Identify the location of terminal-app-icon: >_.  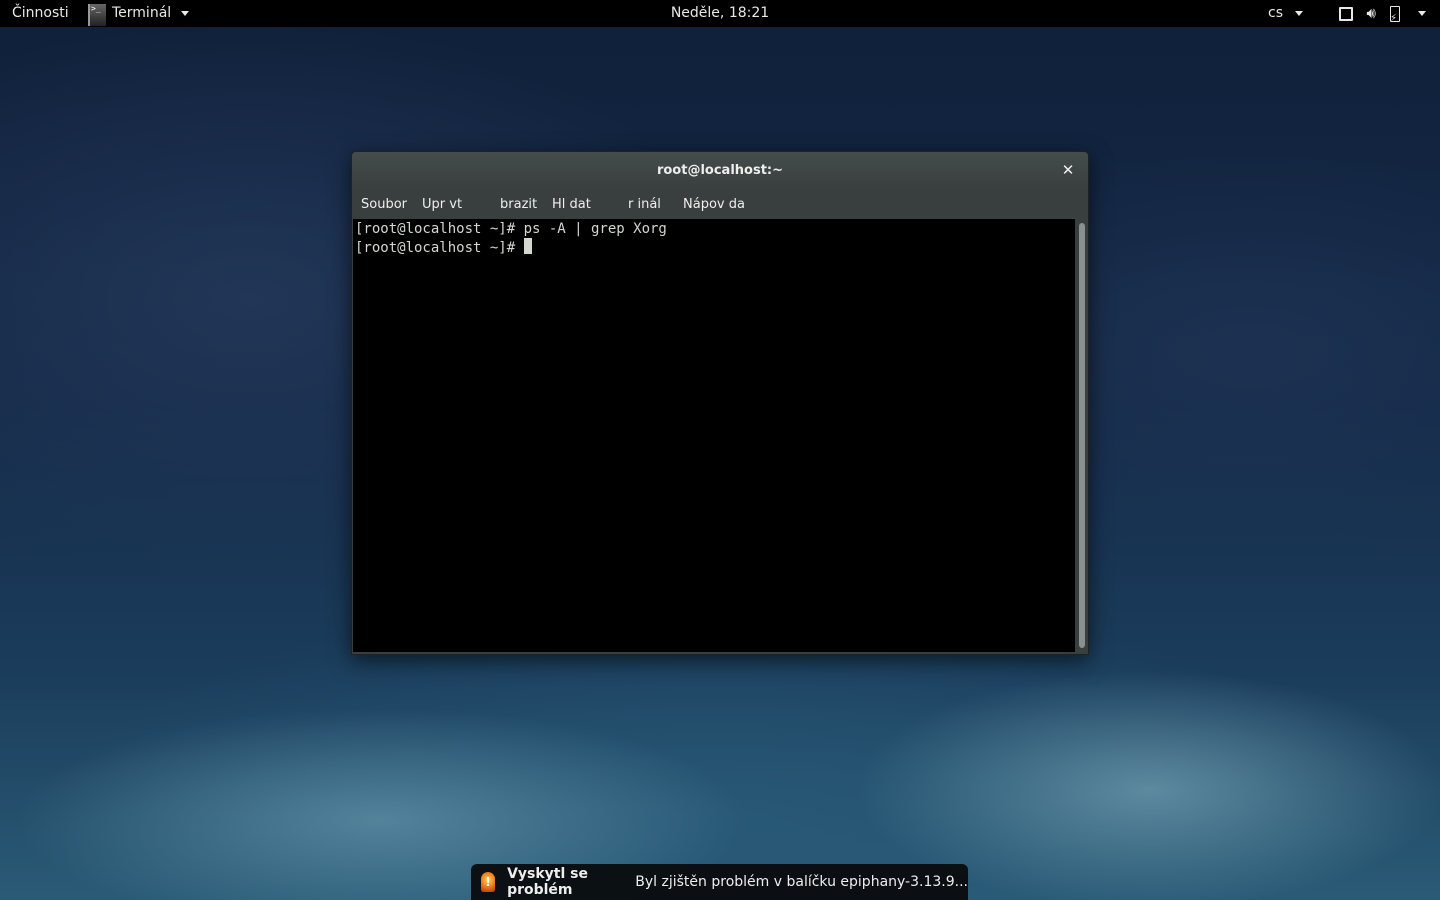
(97, 14).